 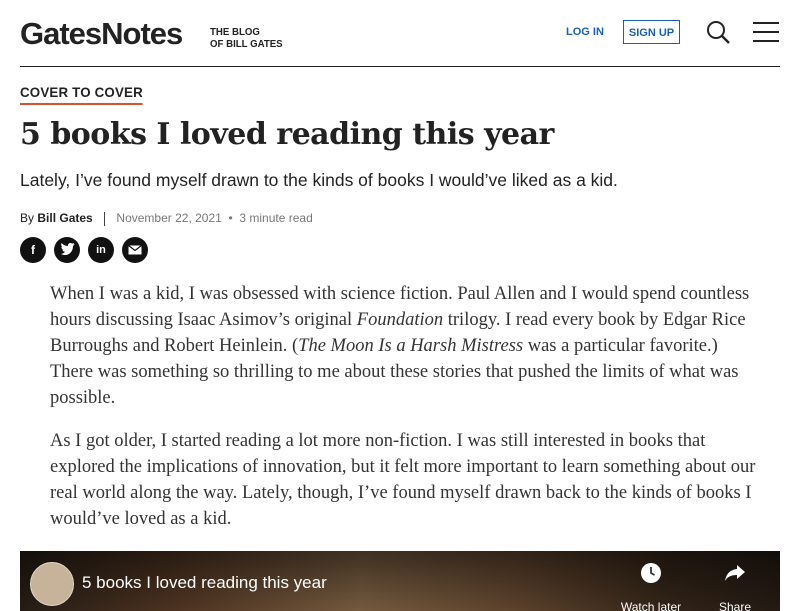 I want to click on read-time: 3 minute read, so click(x=276, y=218).